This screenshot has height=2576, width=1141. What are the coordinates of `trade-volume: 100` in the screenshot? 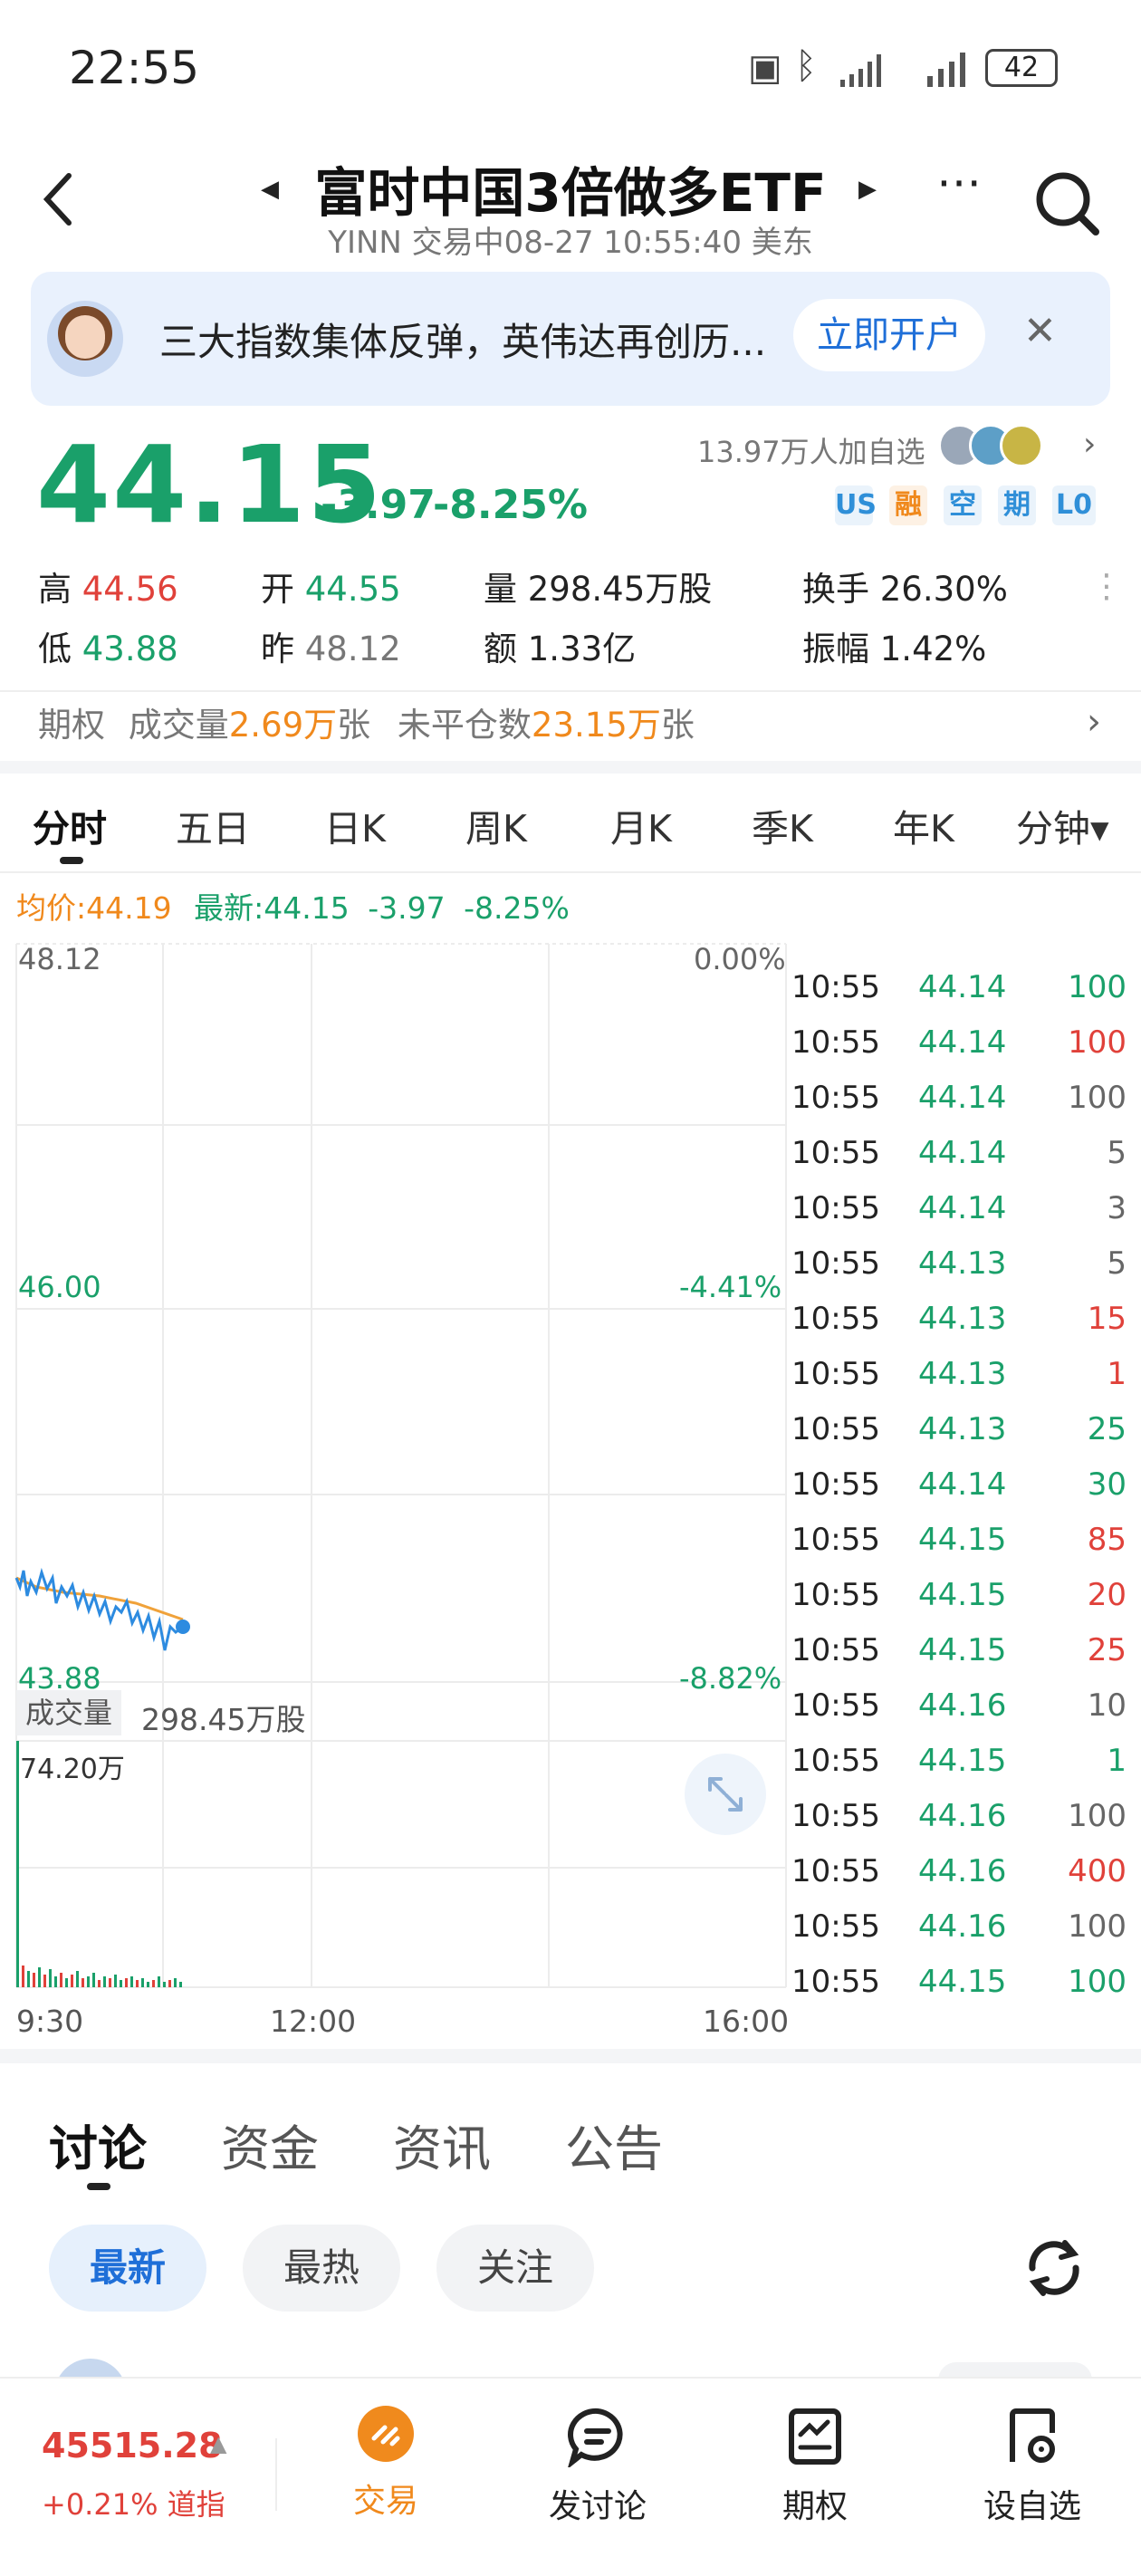 It's located at (1097, 987).